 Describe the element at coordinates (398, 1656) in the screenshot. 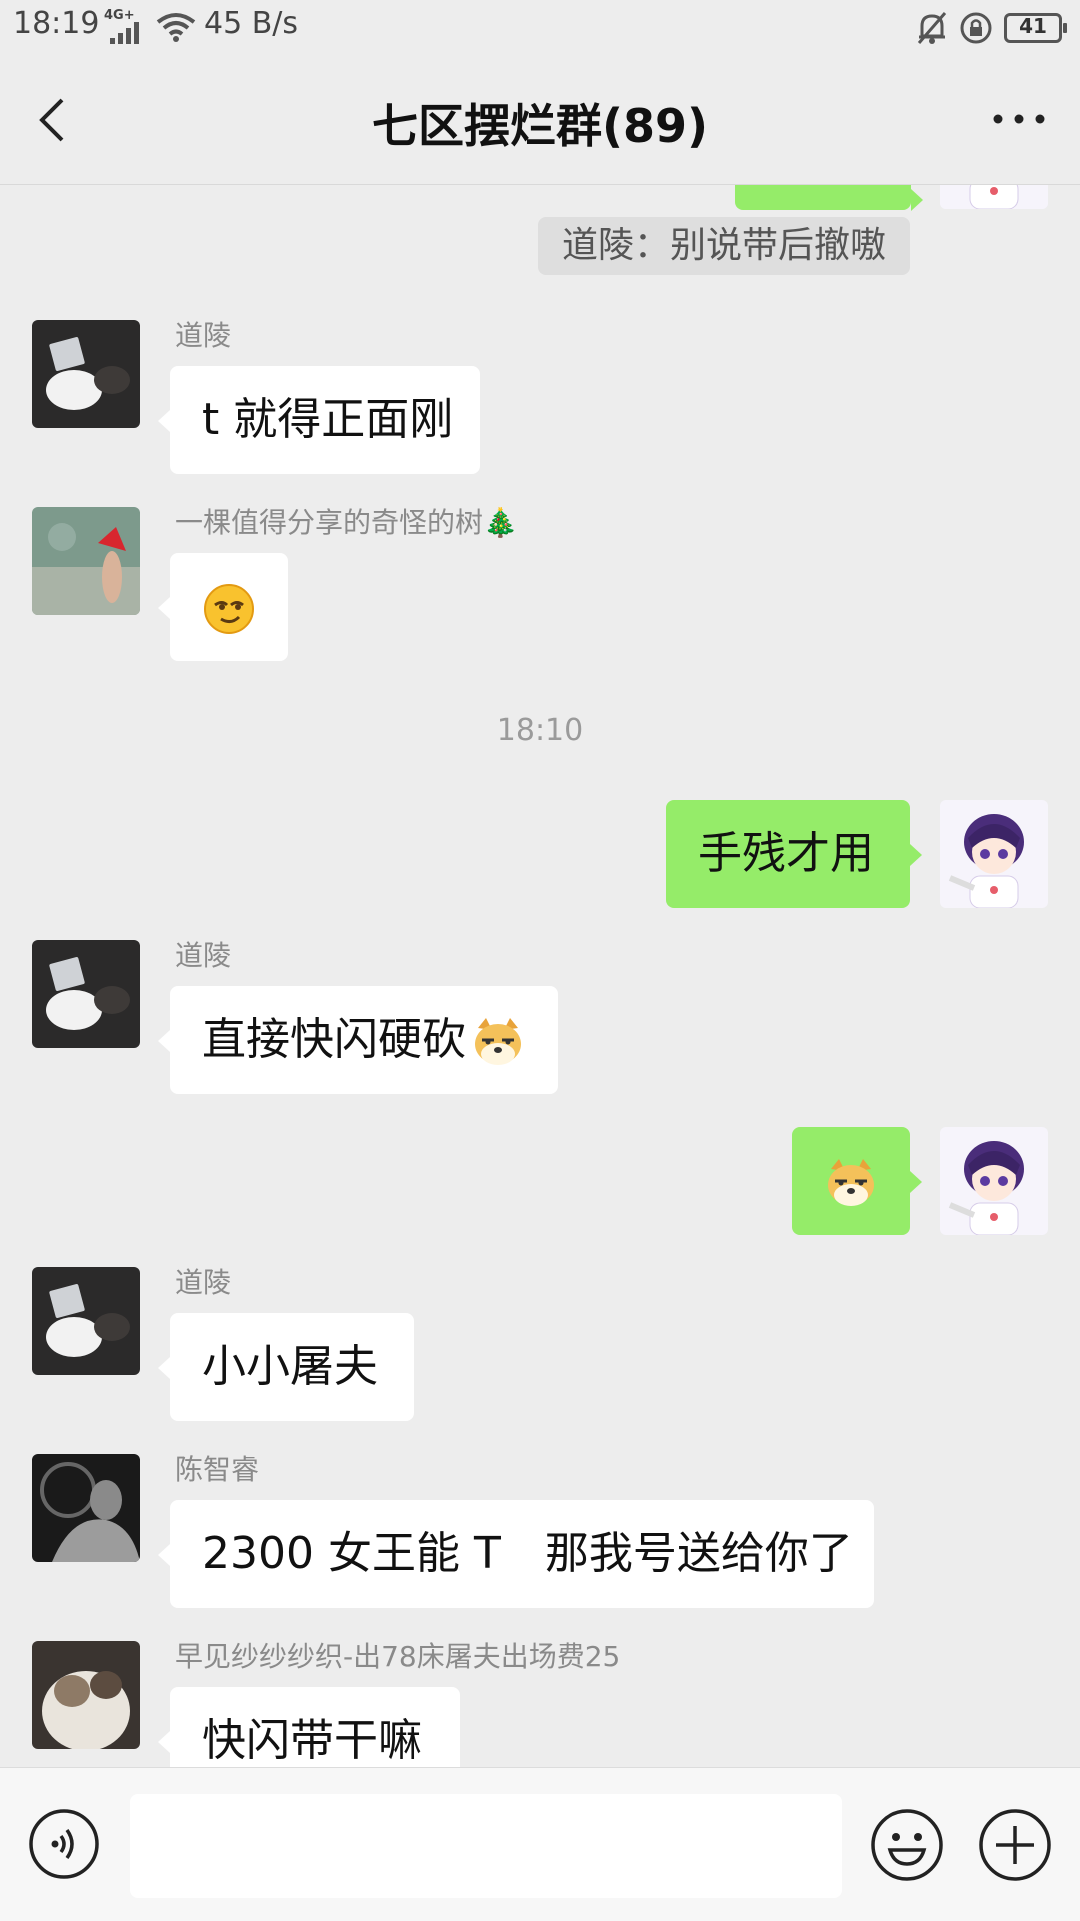

I see `sender-name: 早见纱纱纱织-出78床屠夫出场费25` at that location.